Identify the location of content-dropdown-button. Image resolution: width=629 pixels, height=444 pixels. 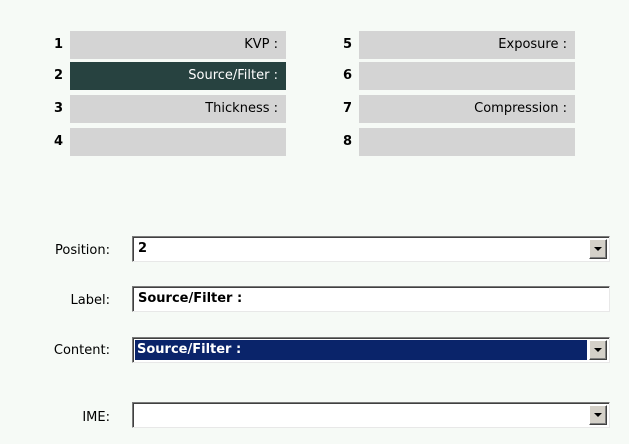
(598, 350).